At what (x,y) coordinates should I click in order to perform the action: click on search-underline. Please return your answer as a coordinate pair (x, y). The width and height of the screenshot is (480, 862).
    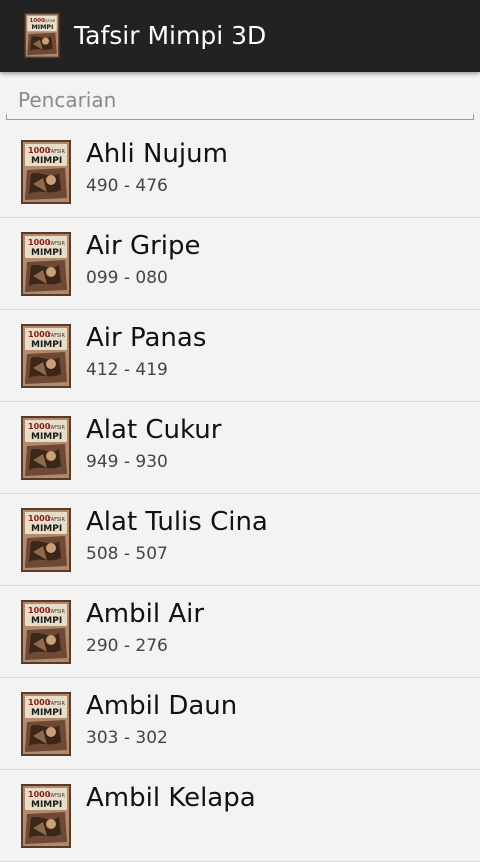
    Looking at the image, I should click on (240, 117).